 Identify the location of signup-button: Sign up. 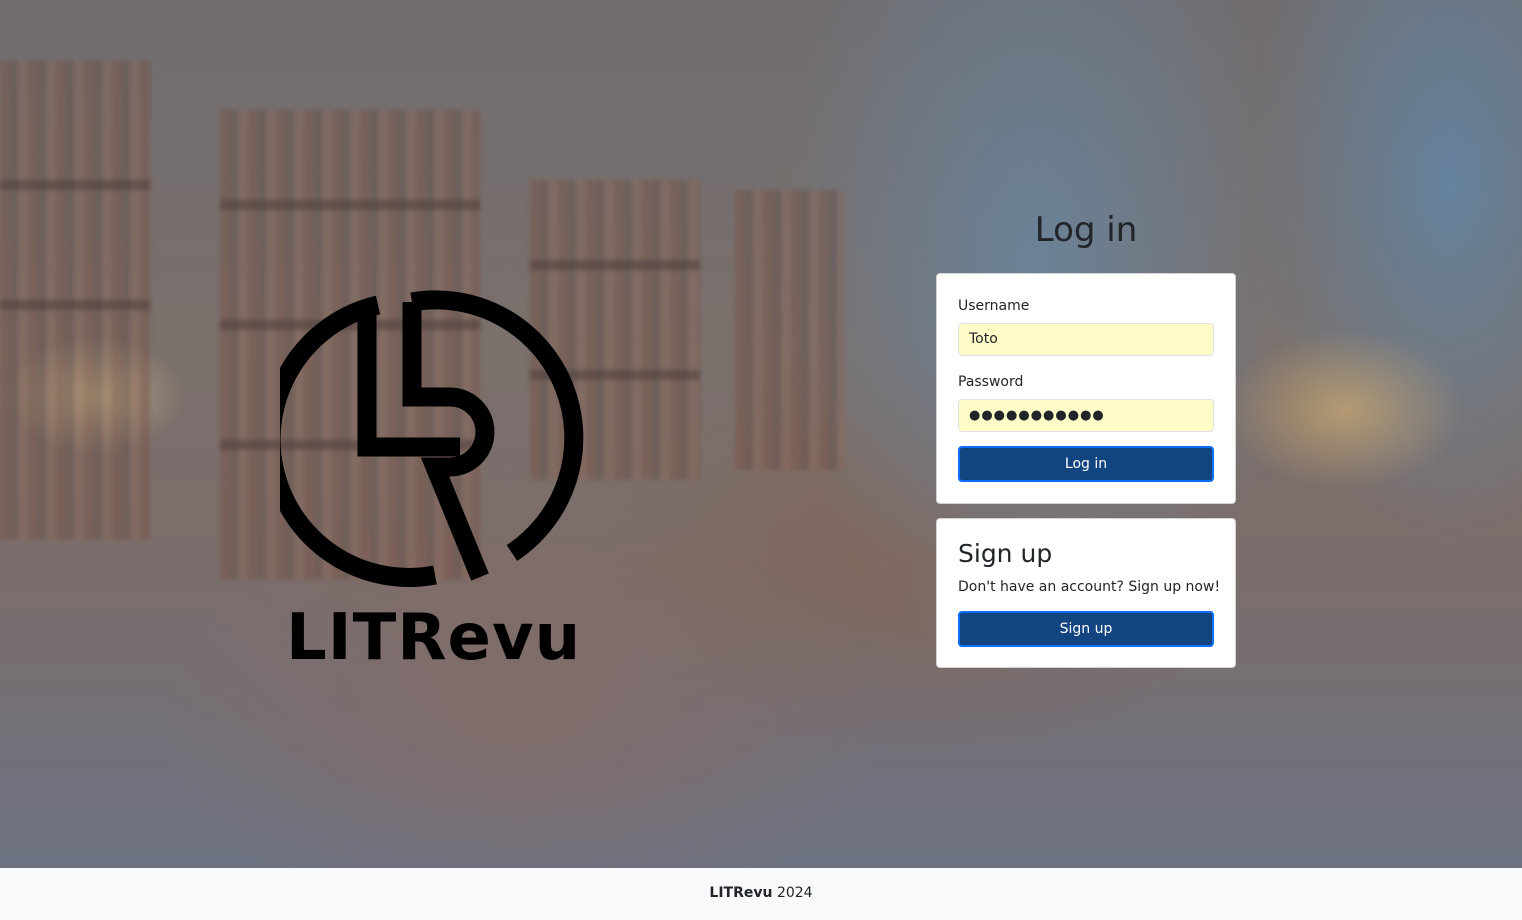
(1086, 629).